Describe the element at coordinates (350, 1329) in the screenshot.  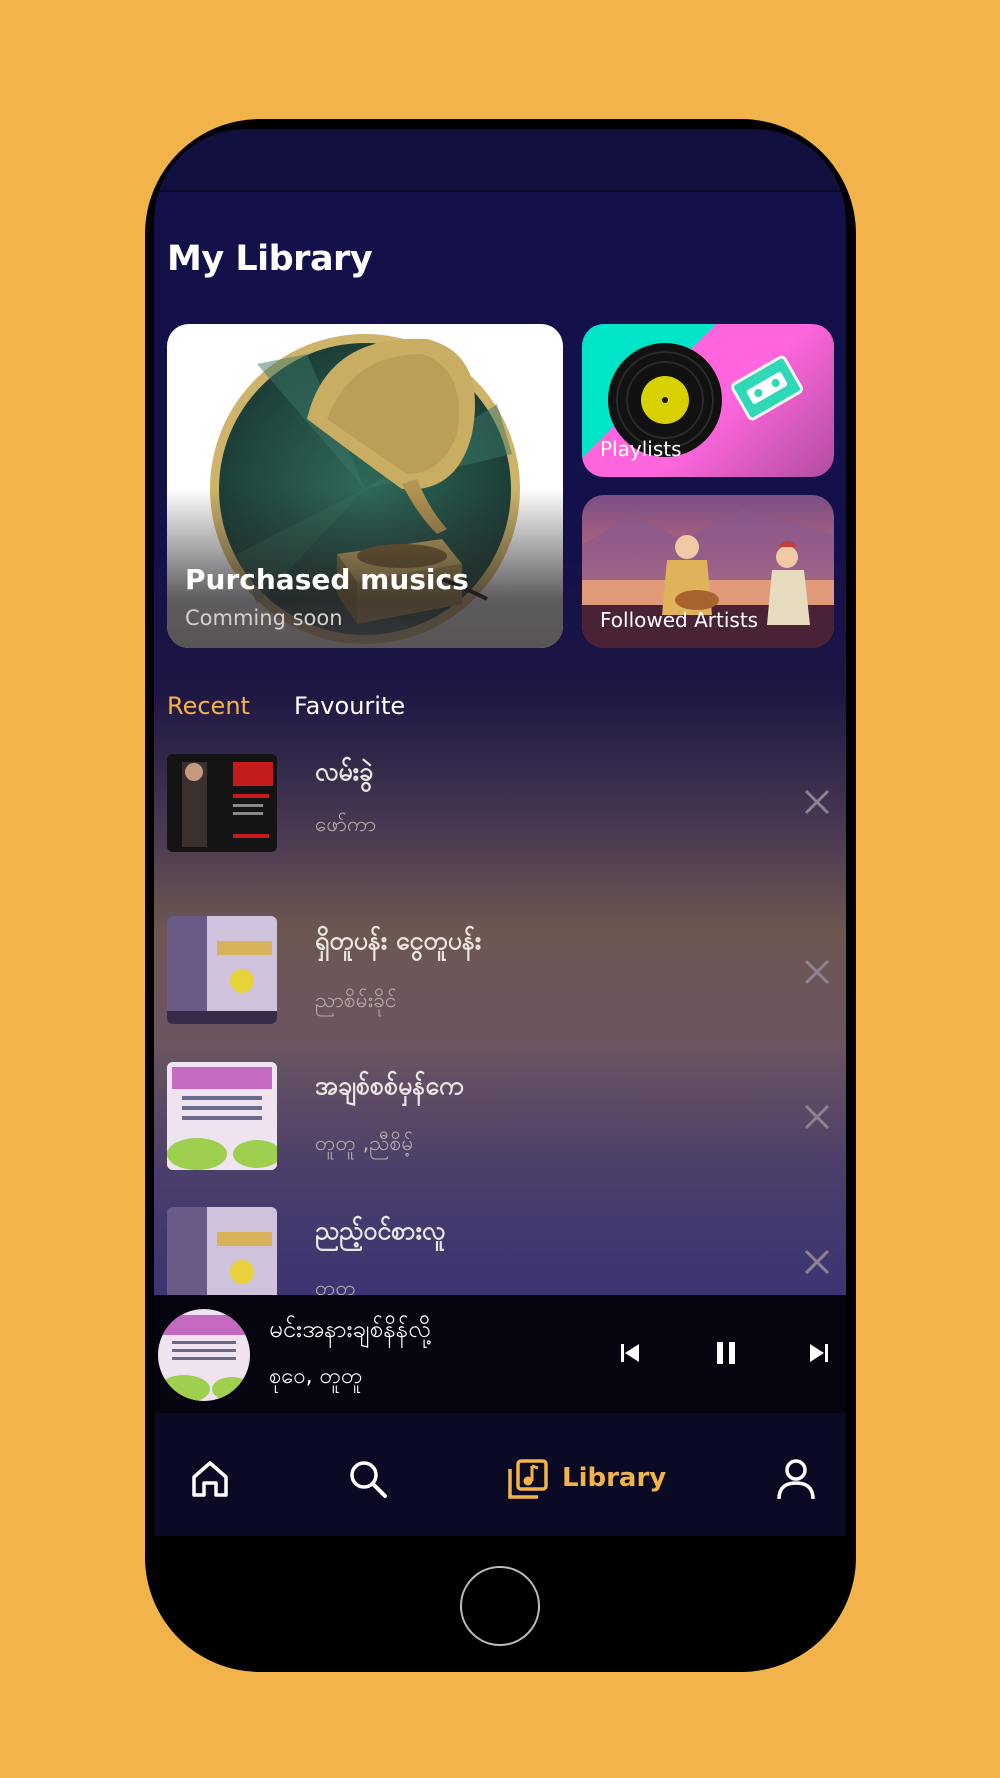
I see `now-playing-title: မင်းအနားချစ်နိန်လို့` at that location.